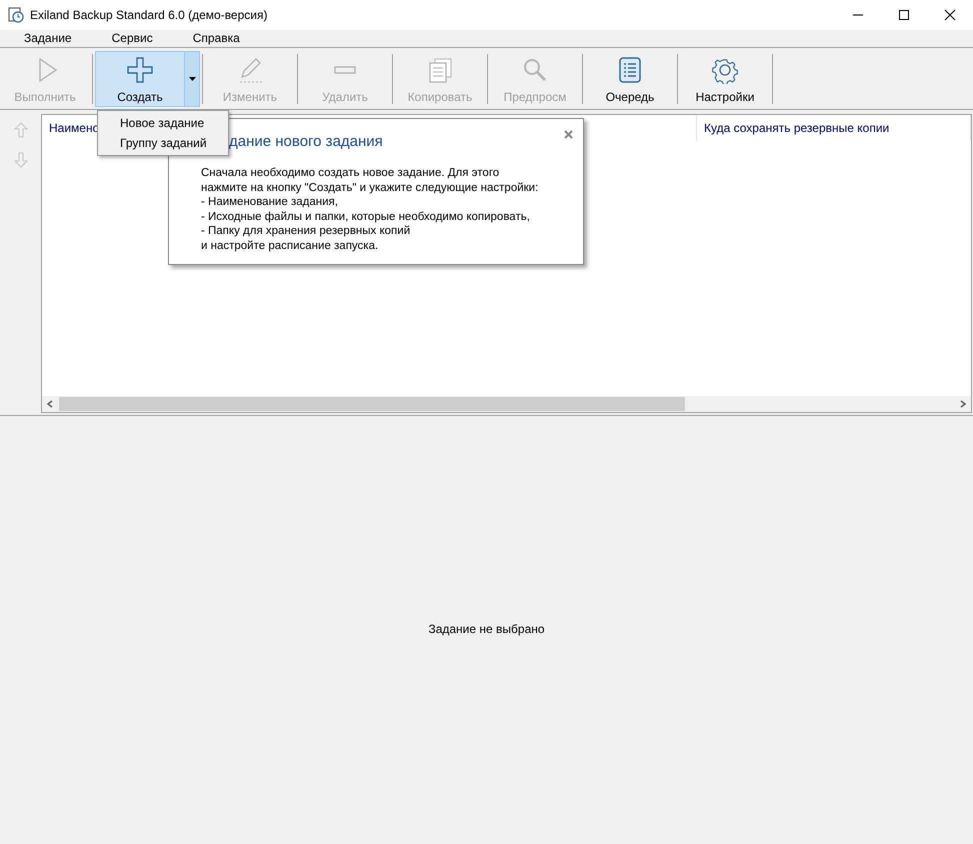  What do you see at coordinates (535, 70) in the screenshot?
I see `search-icon` at bounding box center [535, 70].